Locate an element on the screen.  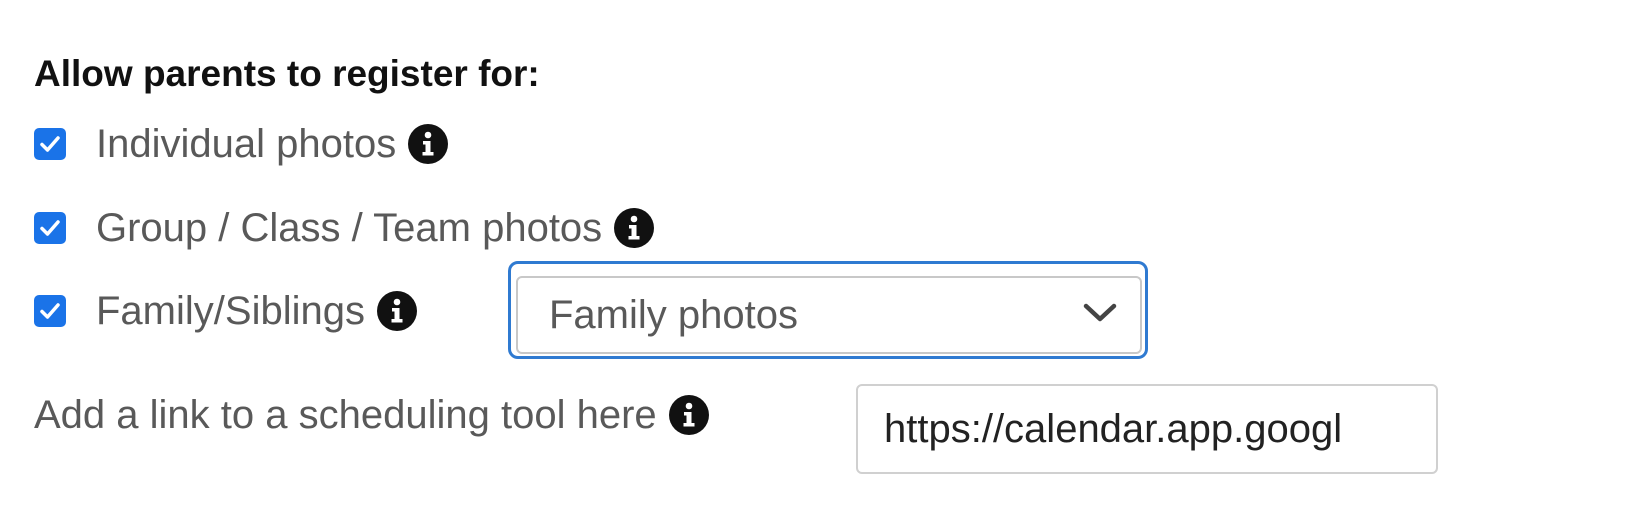
section-heading: Allow parents to register for: is located at coordinates (287, 73).